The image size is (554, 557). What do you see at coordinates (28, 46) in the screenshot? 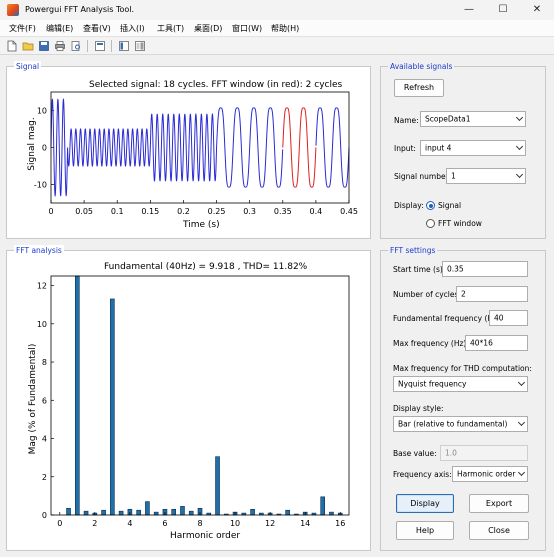
I see `open-folder-icon` at bounding box center [28, 46].